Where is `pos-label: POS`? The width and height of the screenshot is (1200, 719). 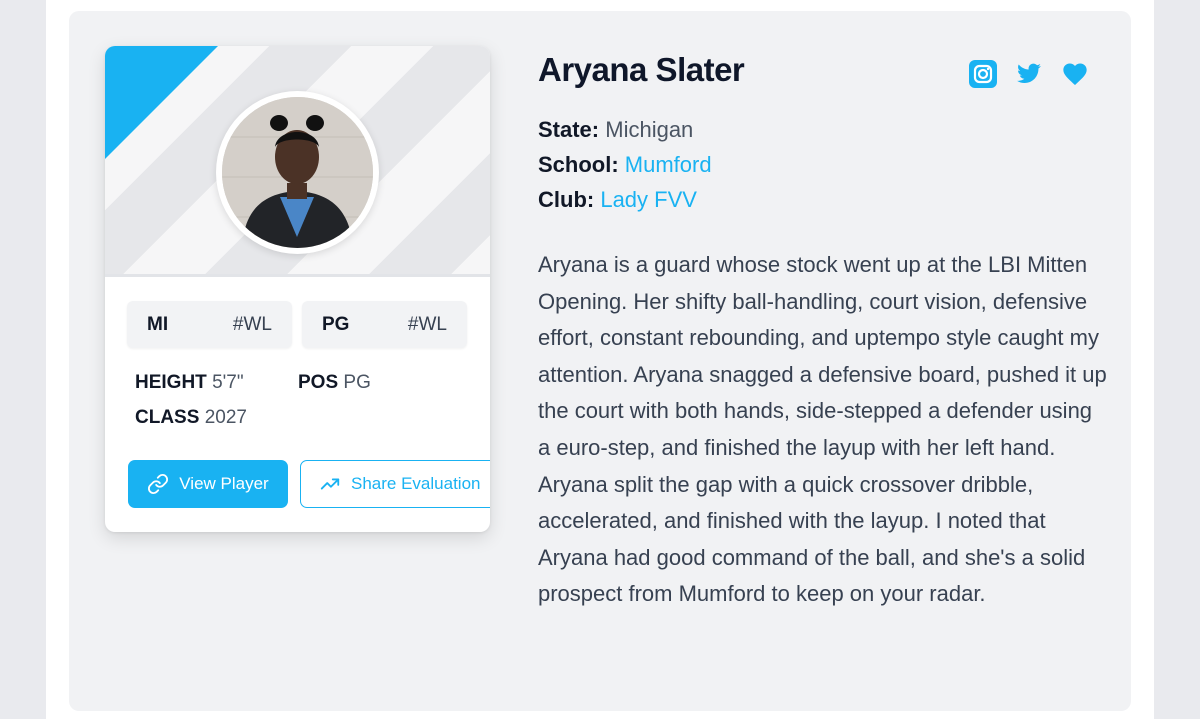 pos-label: POS is located at coordinates (318, 382).